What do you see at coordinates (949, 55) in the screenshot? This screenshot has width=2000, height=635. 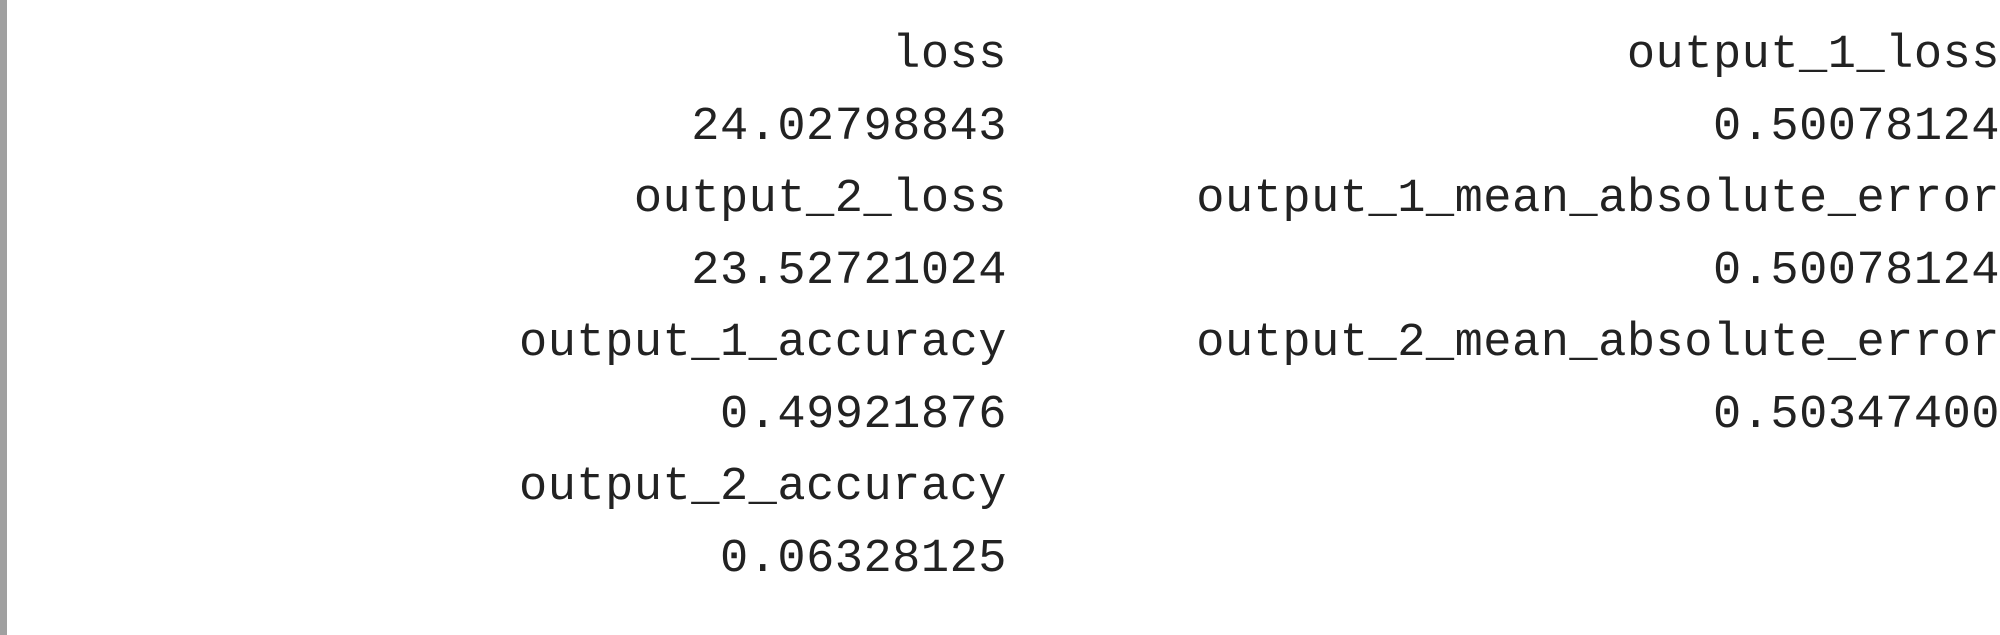 I see `metric-name-loss: loss` at bounding box center [949, 55].